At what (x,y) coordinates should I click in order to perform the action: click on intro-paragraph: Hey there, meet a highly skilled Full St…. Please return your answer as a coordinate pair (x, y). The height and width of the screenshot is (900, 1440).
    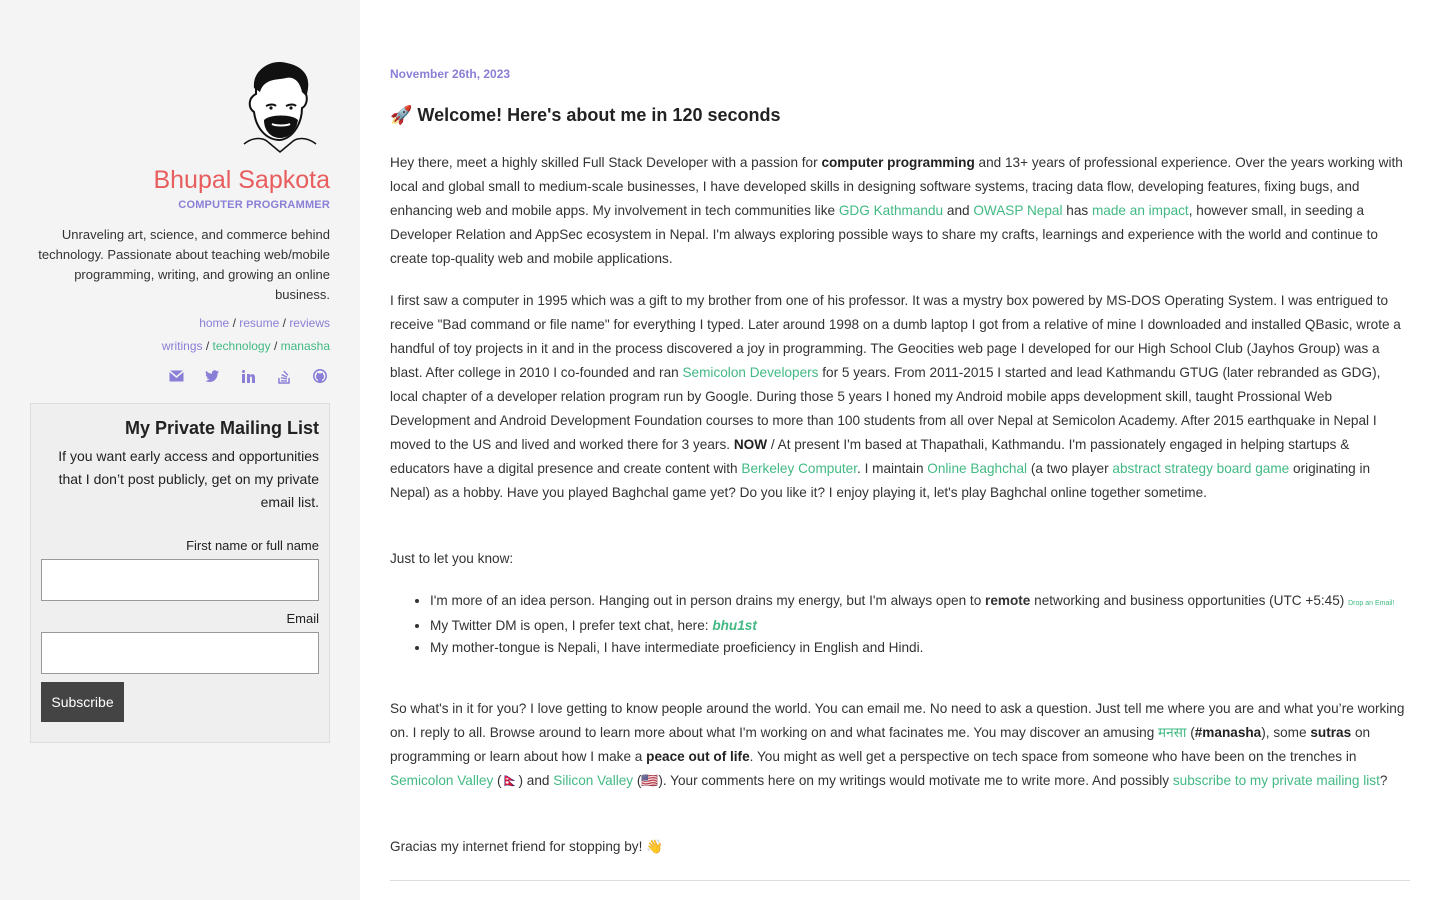
    Looking at the image, I should click on (900, 211).